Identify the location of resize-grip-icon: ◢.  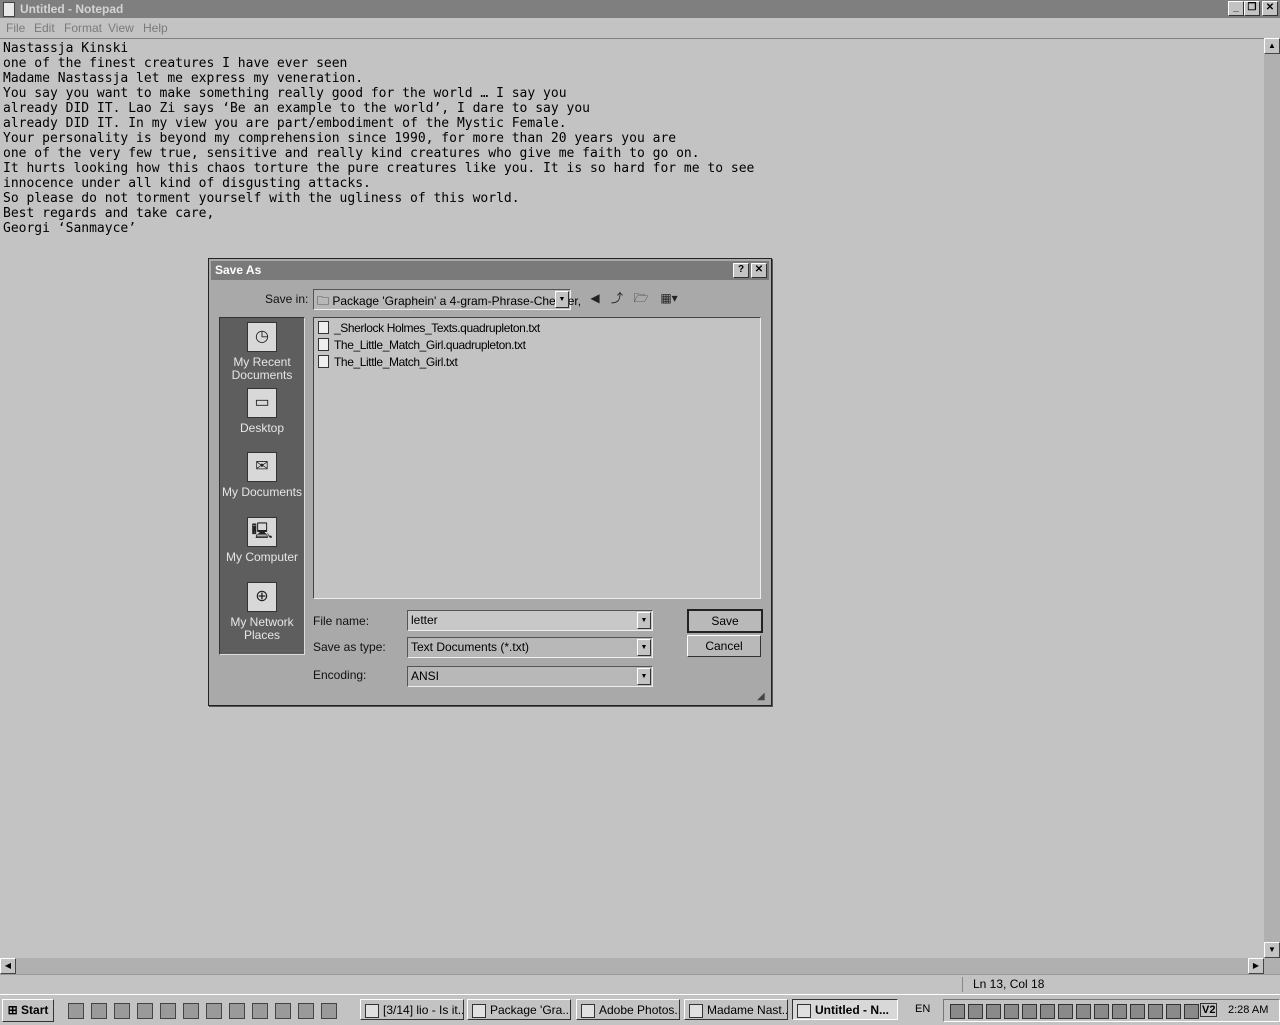
(761, 696).